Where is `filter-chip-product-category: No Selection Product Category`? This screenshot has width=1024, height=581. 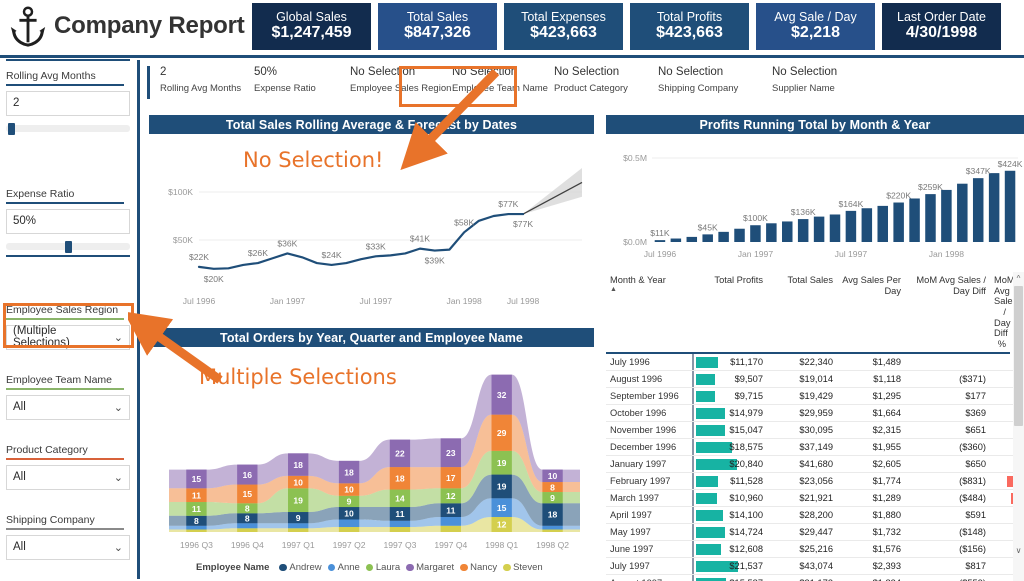
filter-chip-product-category: No Selection Product Category is located at coordinates (591, 80).